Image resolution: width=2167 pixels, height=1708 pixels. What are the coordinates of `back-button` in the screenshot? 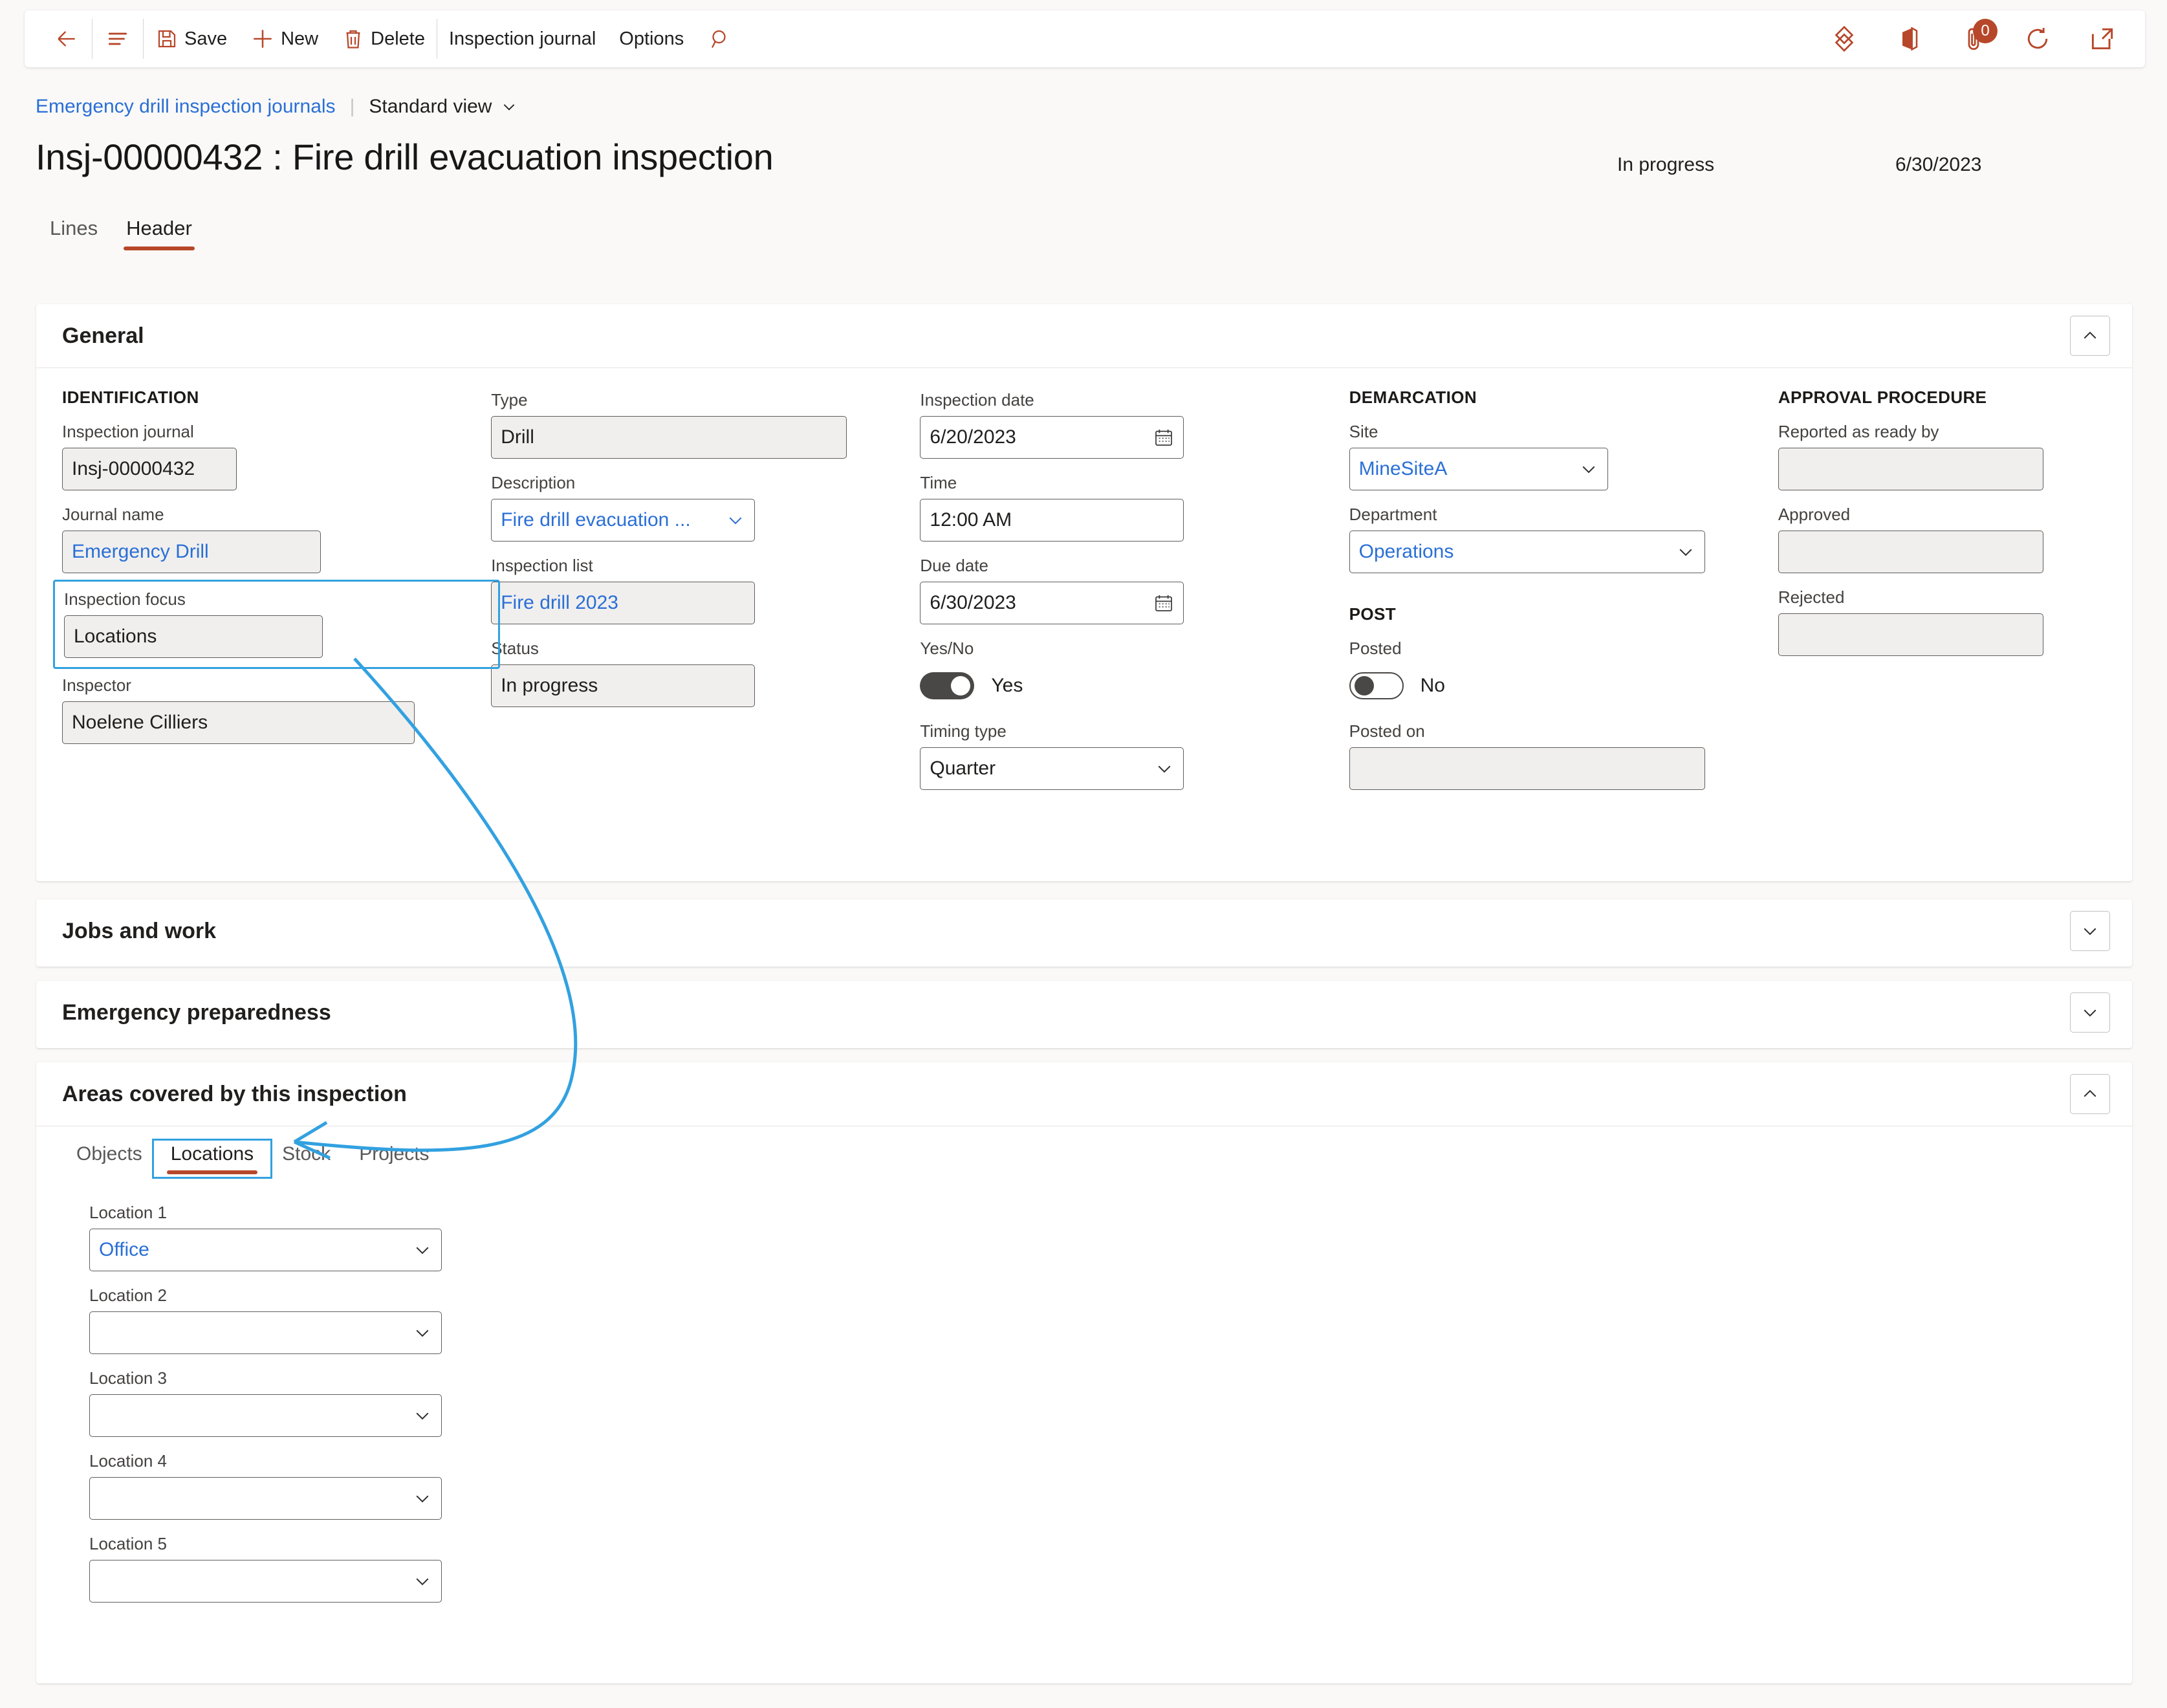 It's located at (67, 39).